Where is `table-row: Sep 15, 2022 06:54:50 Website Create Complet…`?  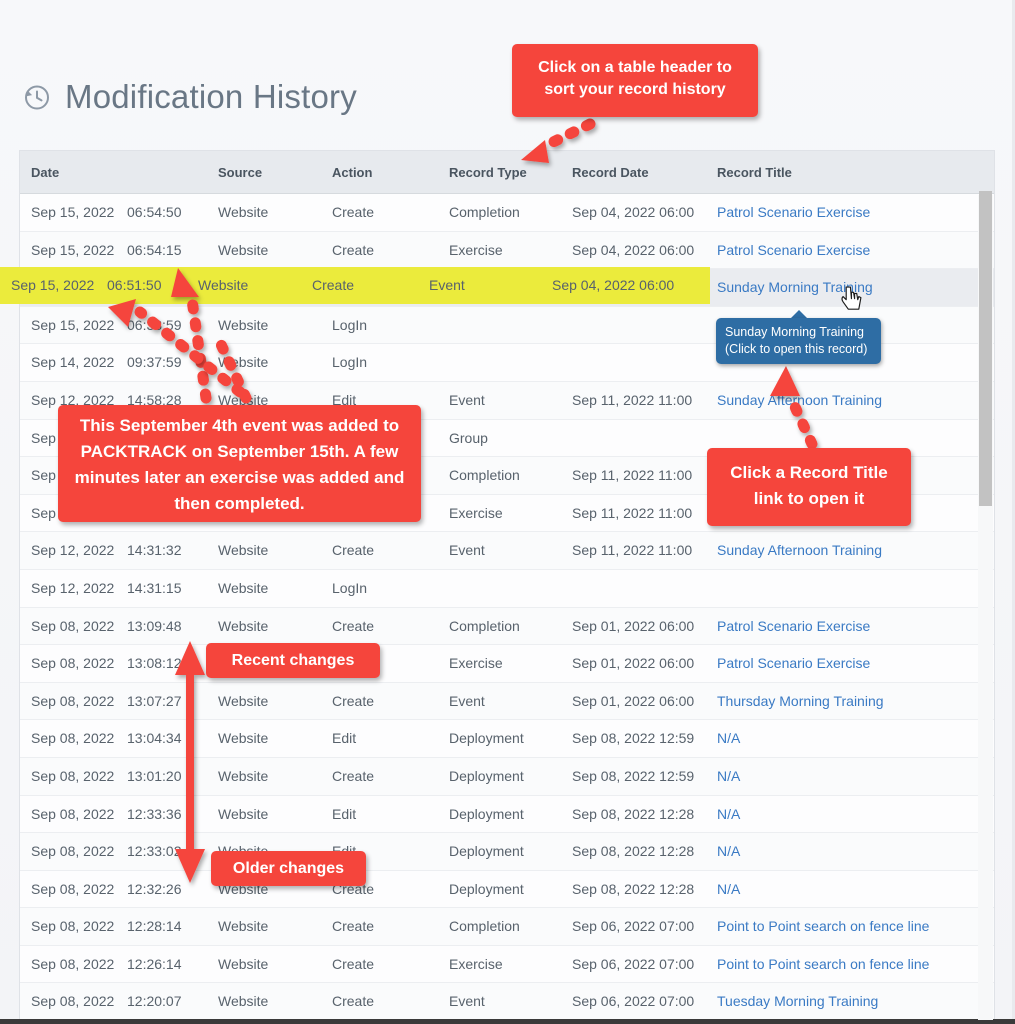
table-row: Sep 15, 2022 06:54:50 Website Create Complet… is located at coordinates (507, 213).